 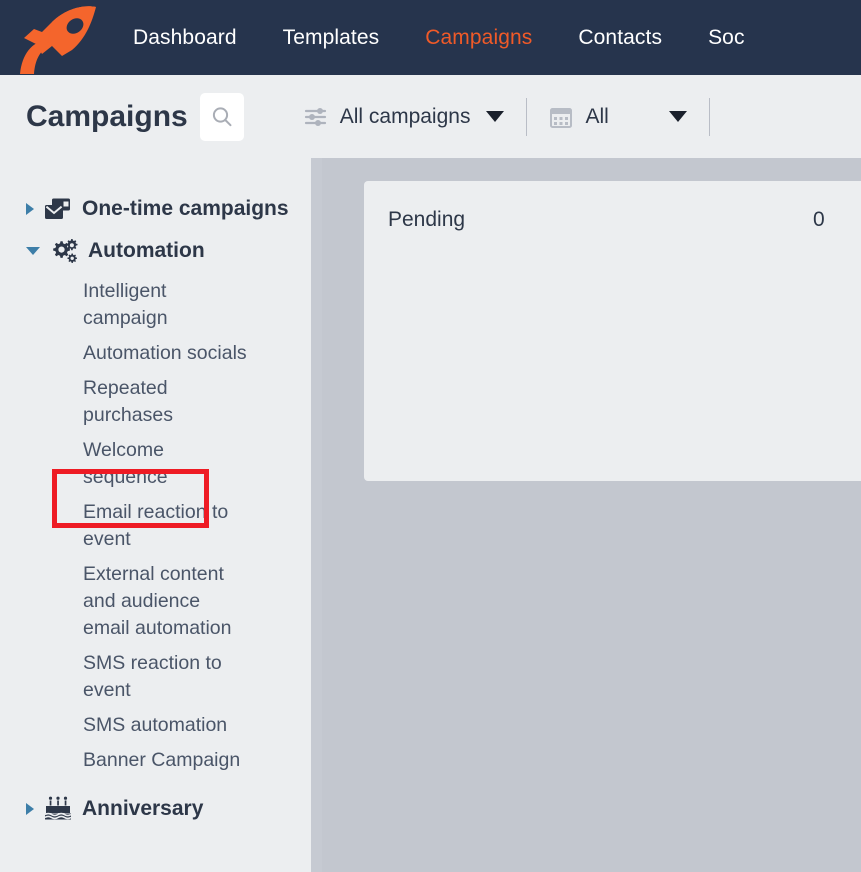 What do you see at coordinates (561, 117) in the screenshot?
I see `calendar-icon` at bounding box center [561, 117].